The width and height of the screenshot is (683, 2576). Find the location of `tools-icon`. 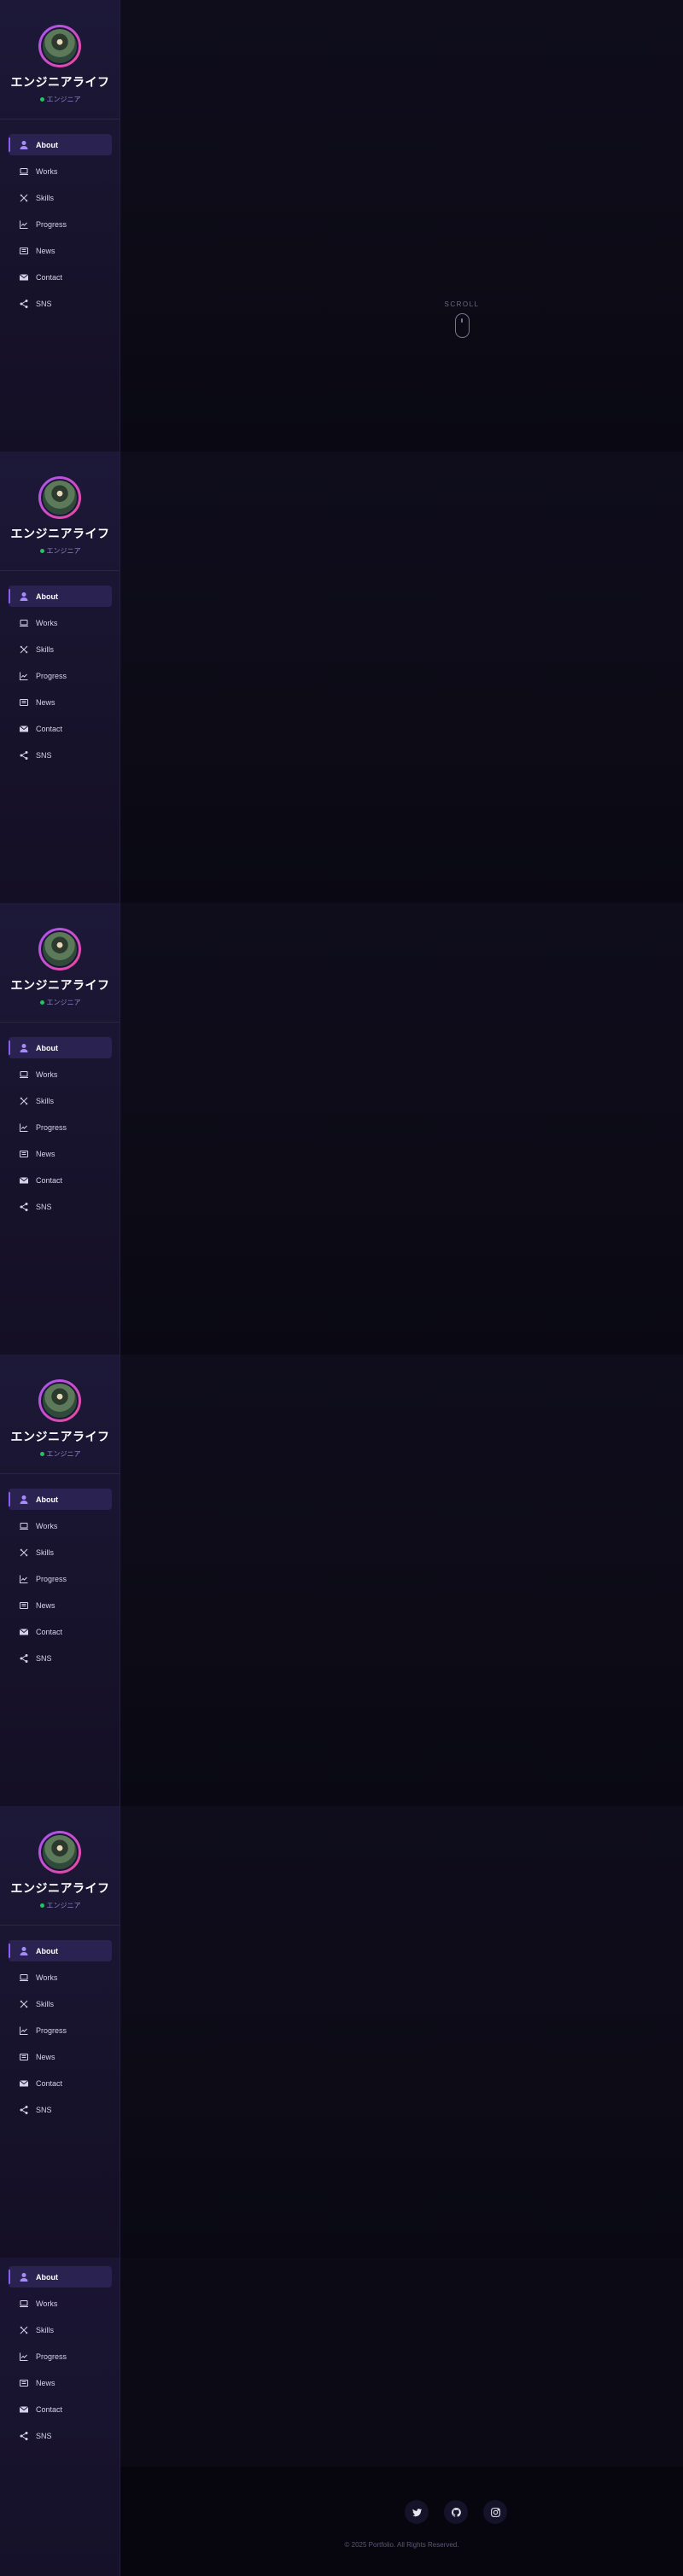

tools-icon is located at coordinates (24, 2330).